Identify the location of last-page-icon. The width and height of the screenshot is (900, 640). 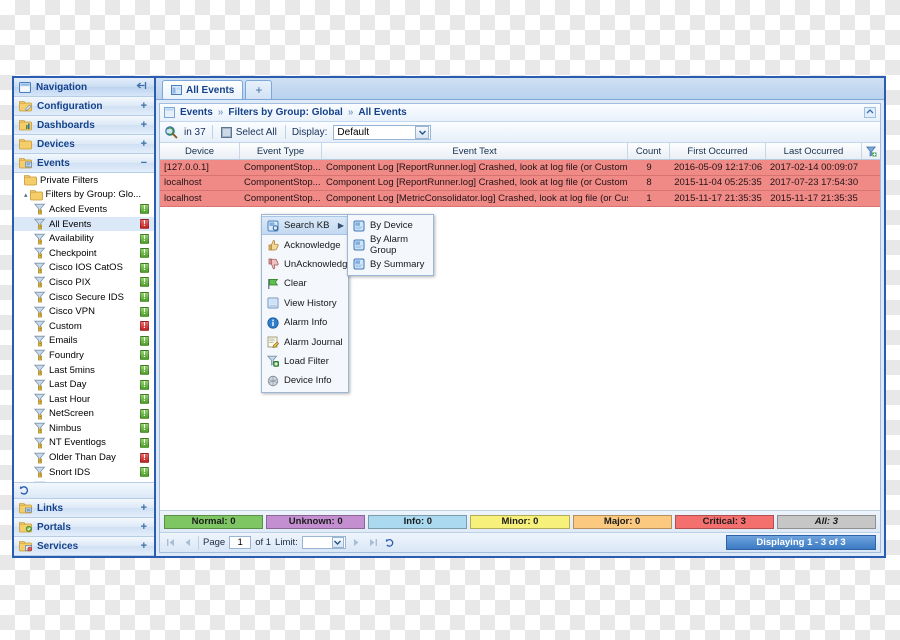
(373, 542).